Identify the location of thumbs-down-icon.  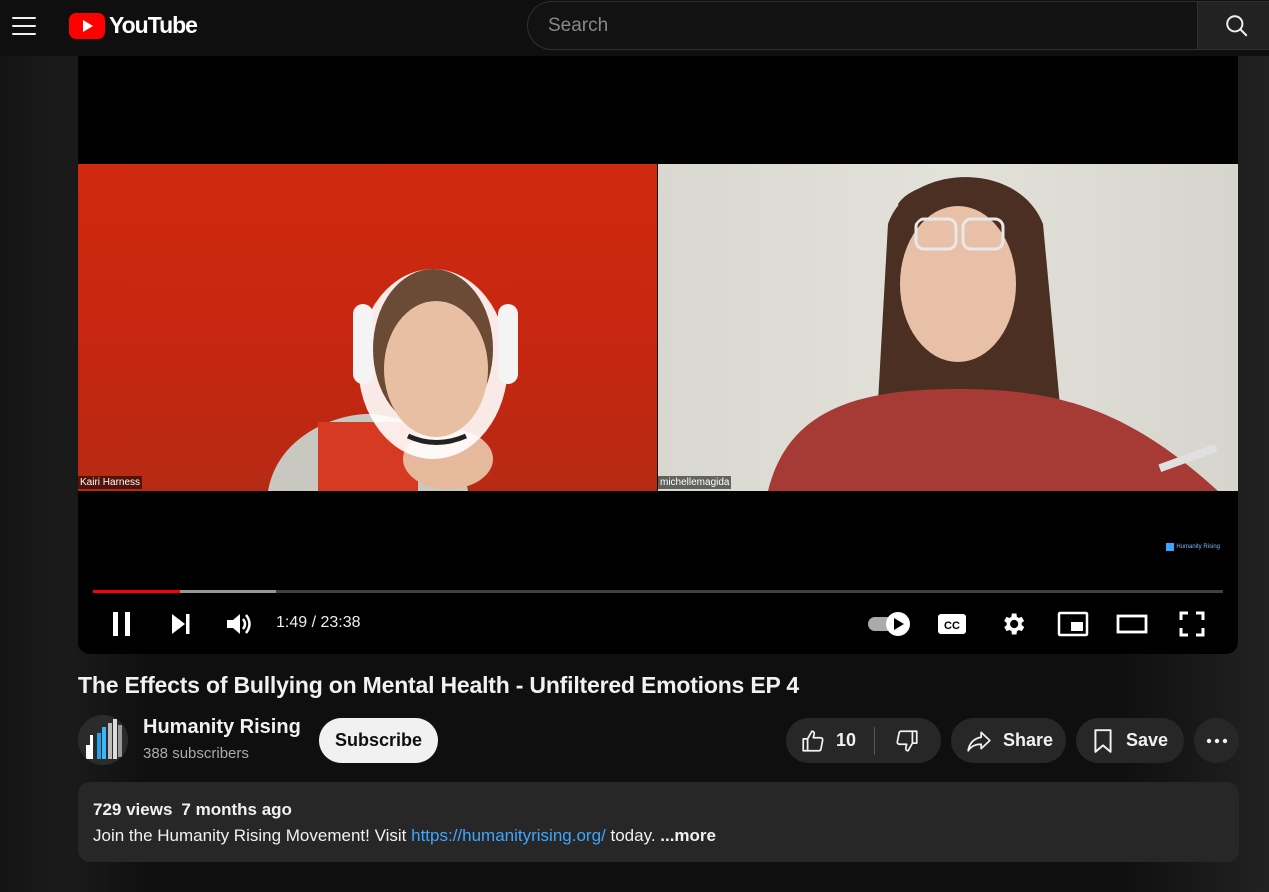
(907, 740).